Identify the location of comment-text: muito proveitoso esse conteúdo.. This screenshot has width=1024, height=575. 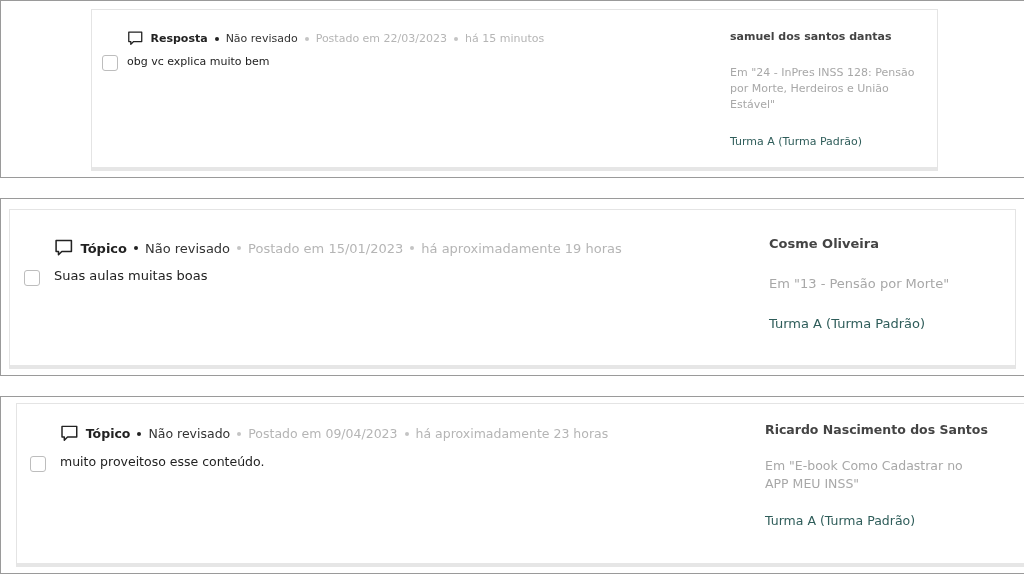
(163, 462).